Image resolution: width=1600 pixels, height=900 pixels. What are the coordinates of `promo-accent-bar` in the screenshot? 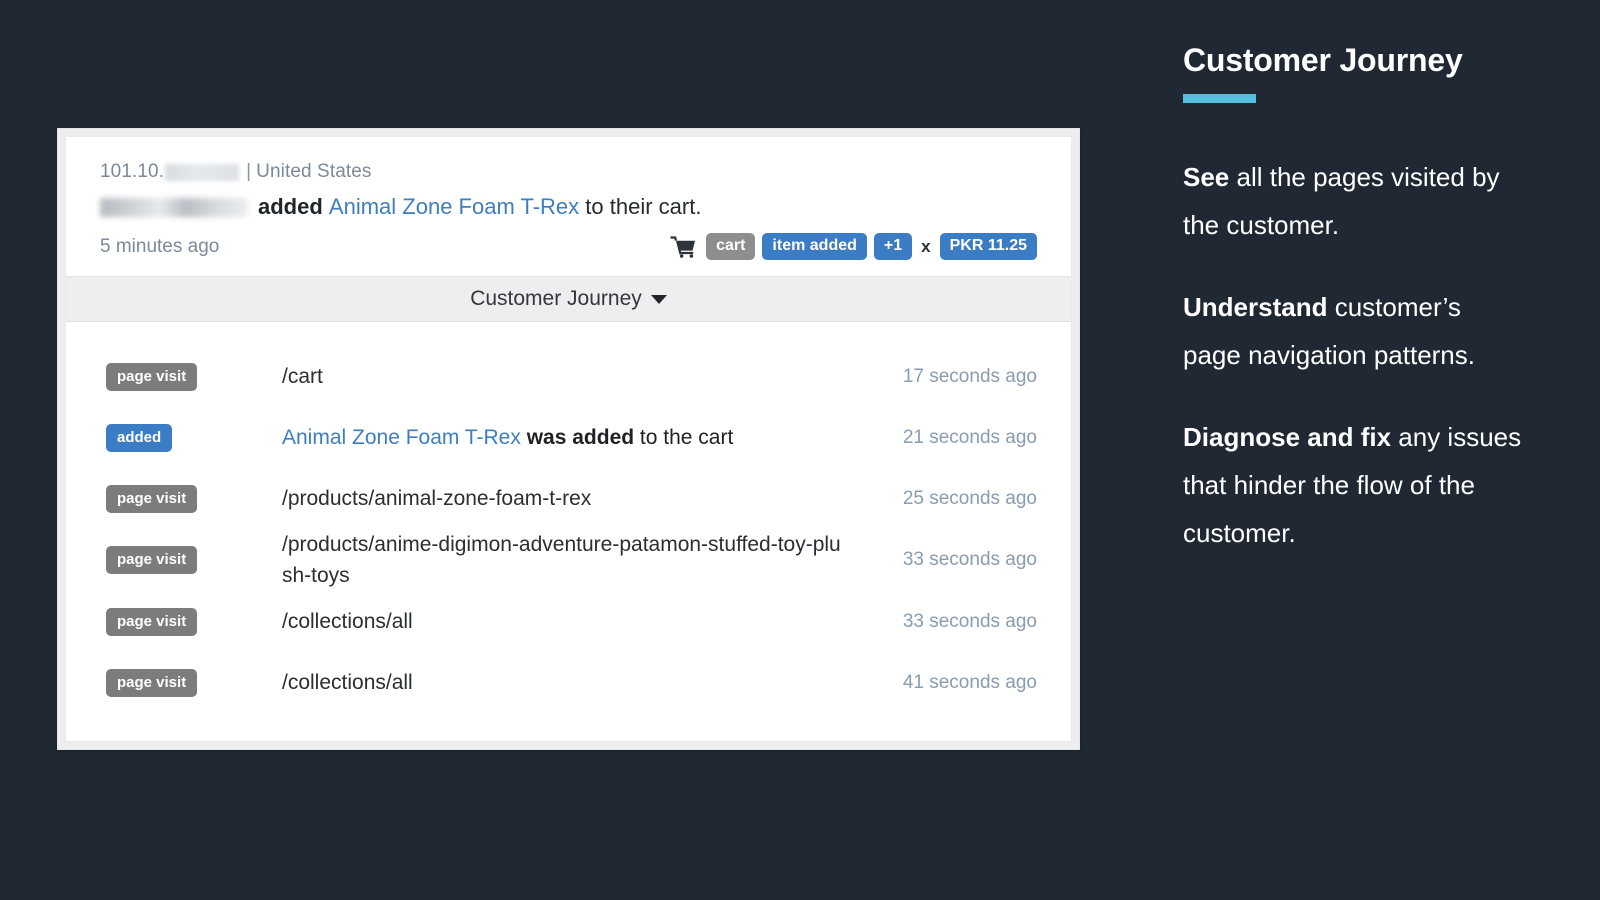 It's located at (1219, 98).